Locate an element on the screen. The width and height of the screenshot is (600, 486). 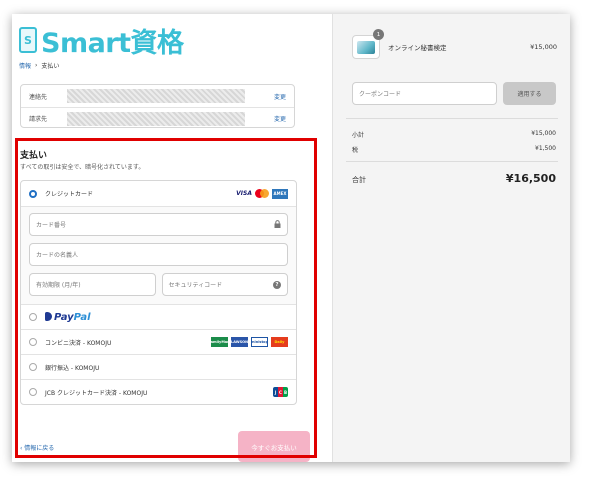
coupon-input: クーポンコード is located at coordinates (424, 93).